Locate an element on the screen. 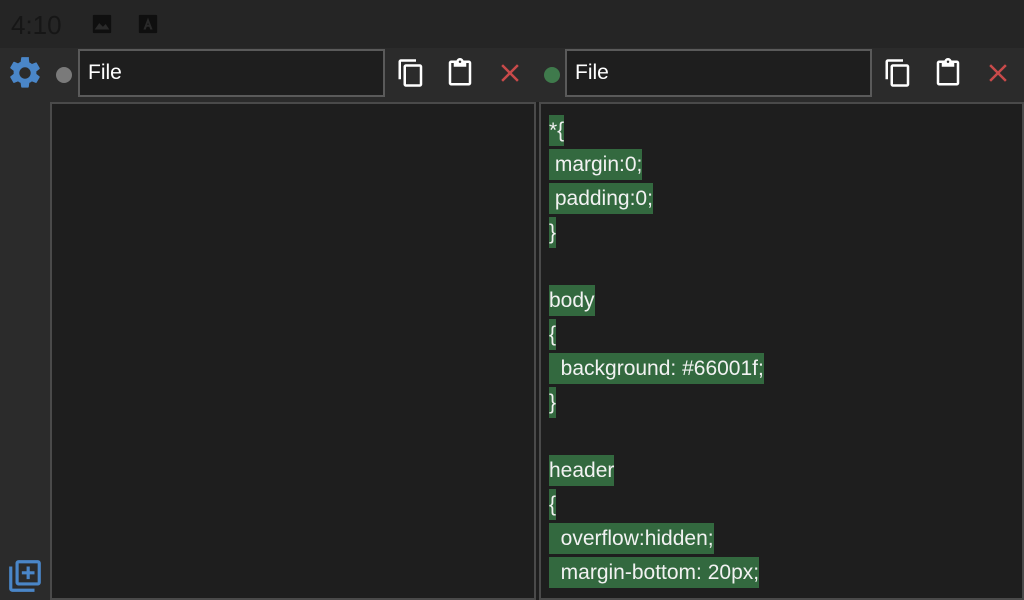 The height and width of the screenshot is (600, 1024). sidebar is located at coordinates (25, 324).